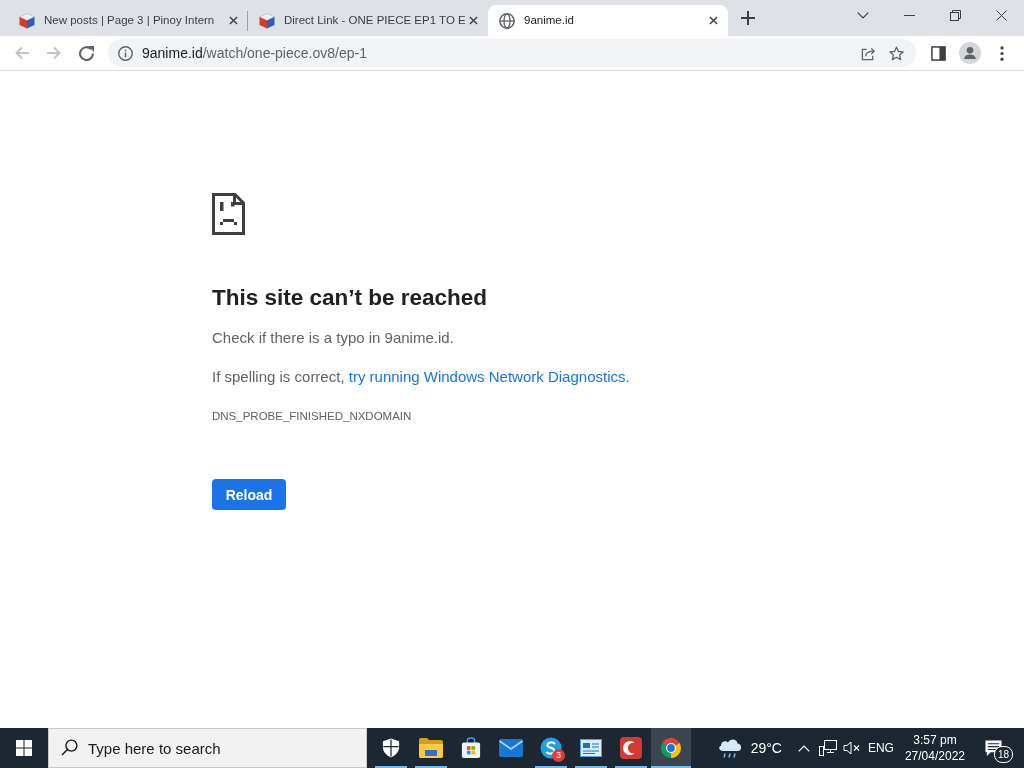 This screenshot has width=1024, height=768. What do you see at coordinates (125, 53) in the screenshot?
I see `info-icon` at bounding box center [125, 53].